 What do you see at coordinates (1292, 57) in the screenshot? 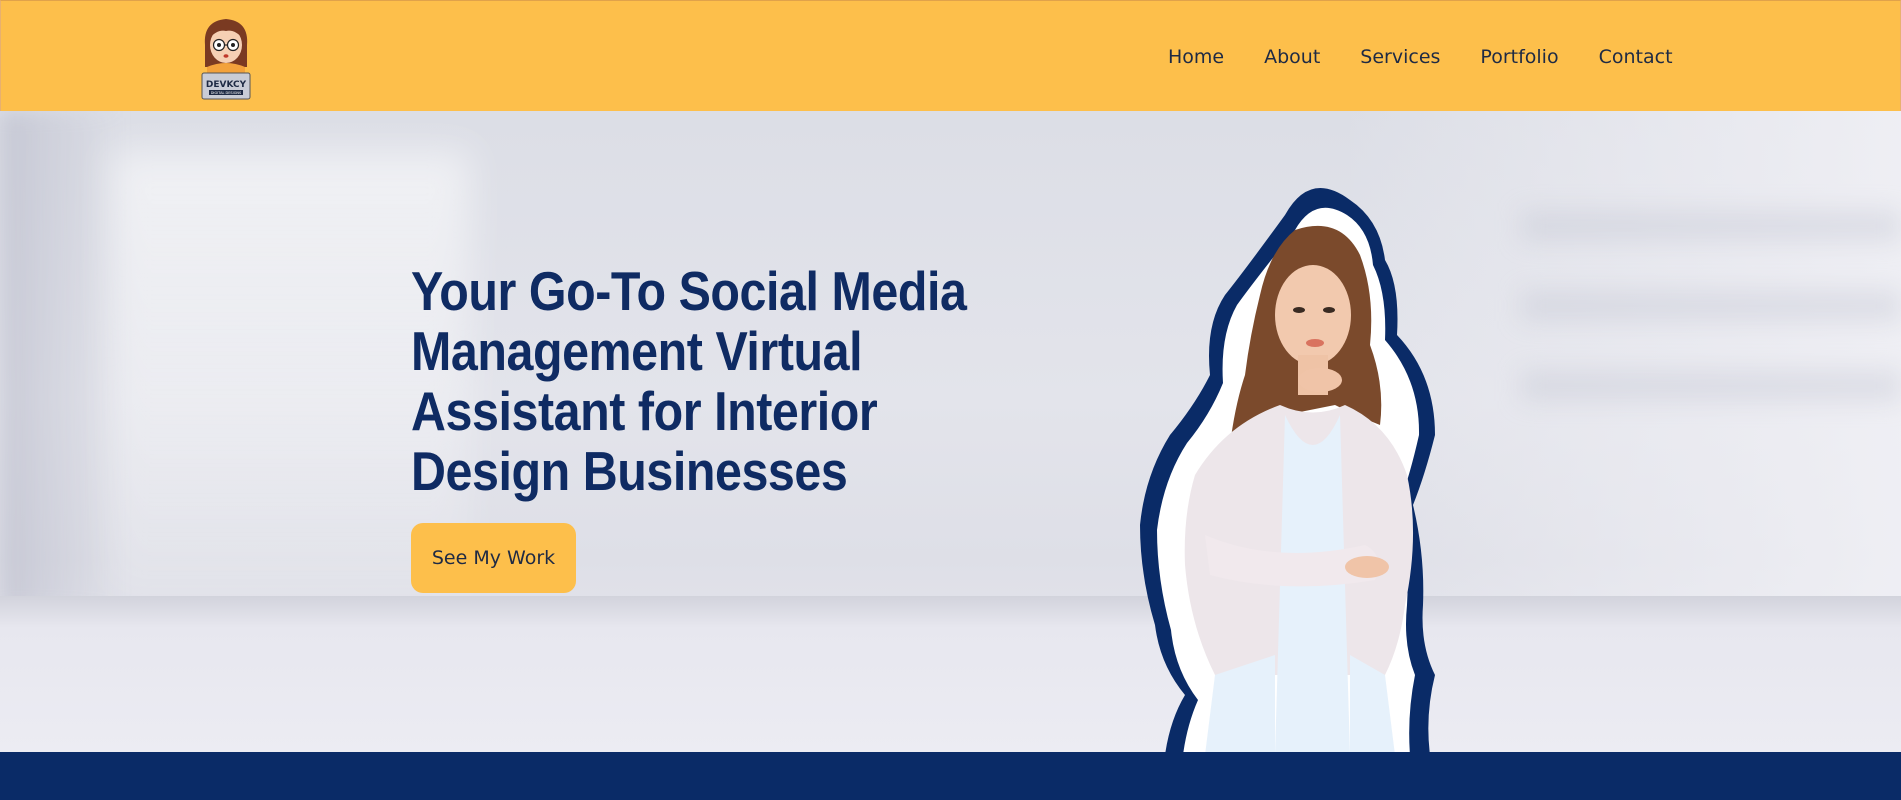
I see `nav-about: About` at bounding box center [1292, 57].